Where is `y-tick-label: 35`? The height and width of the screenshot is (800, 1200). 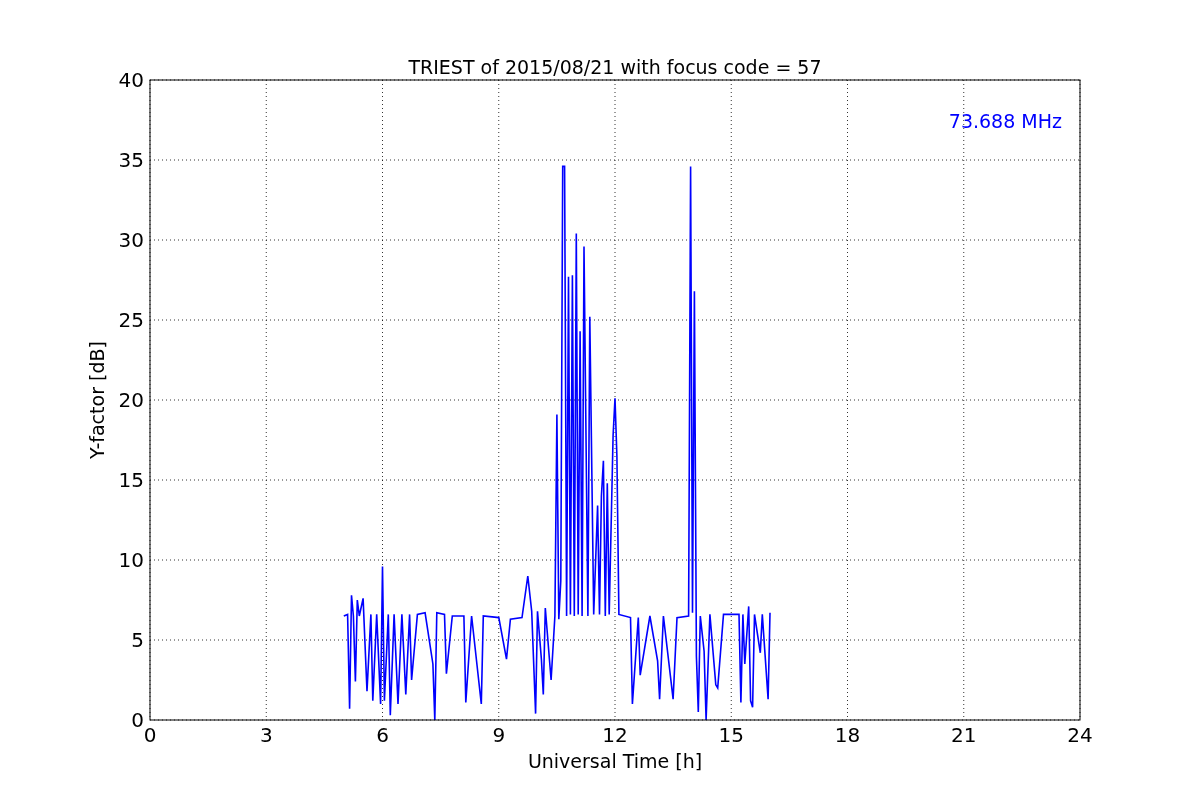
y-tick-label: 35 is located at coordinates (131, 160).